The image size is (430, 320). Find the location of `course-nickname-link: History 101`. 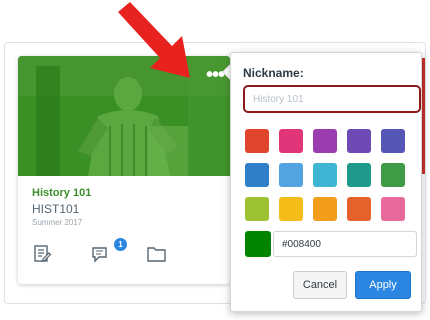

course-nickname-link: History 101 is located at coordinates (127, 193).